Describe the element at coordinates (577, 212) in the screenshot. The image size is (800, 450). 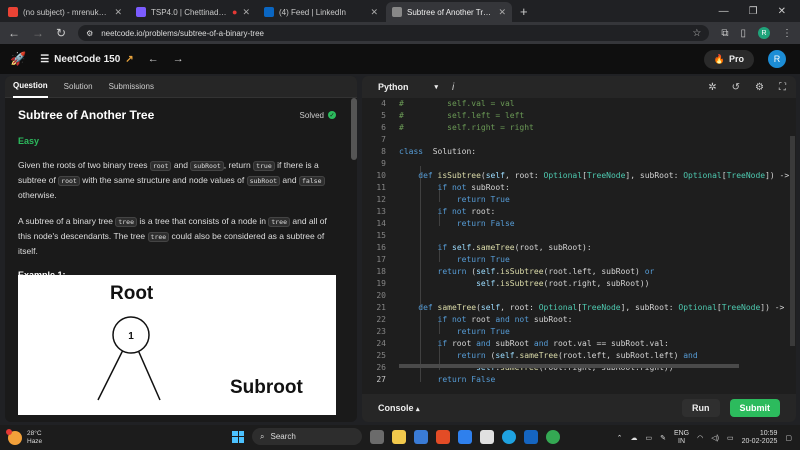
I see `code-line: 13 if not root:` at that location.